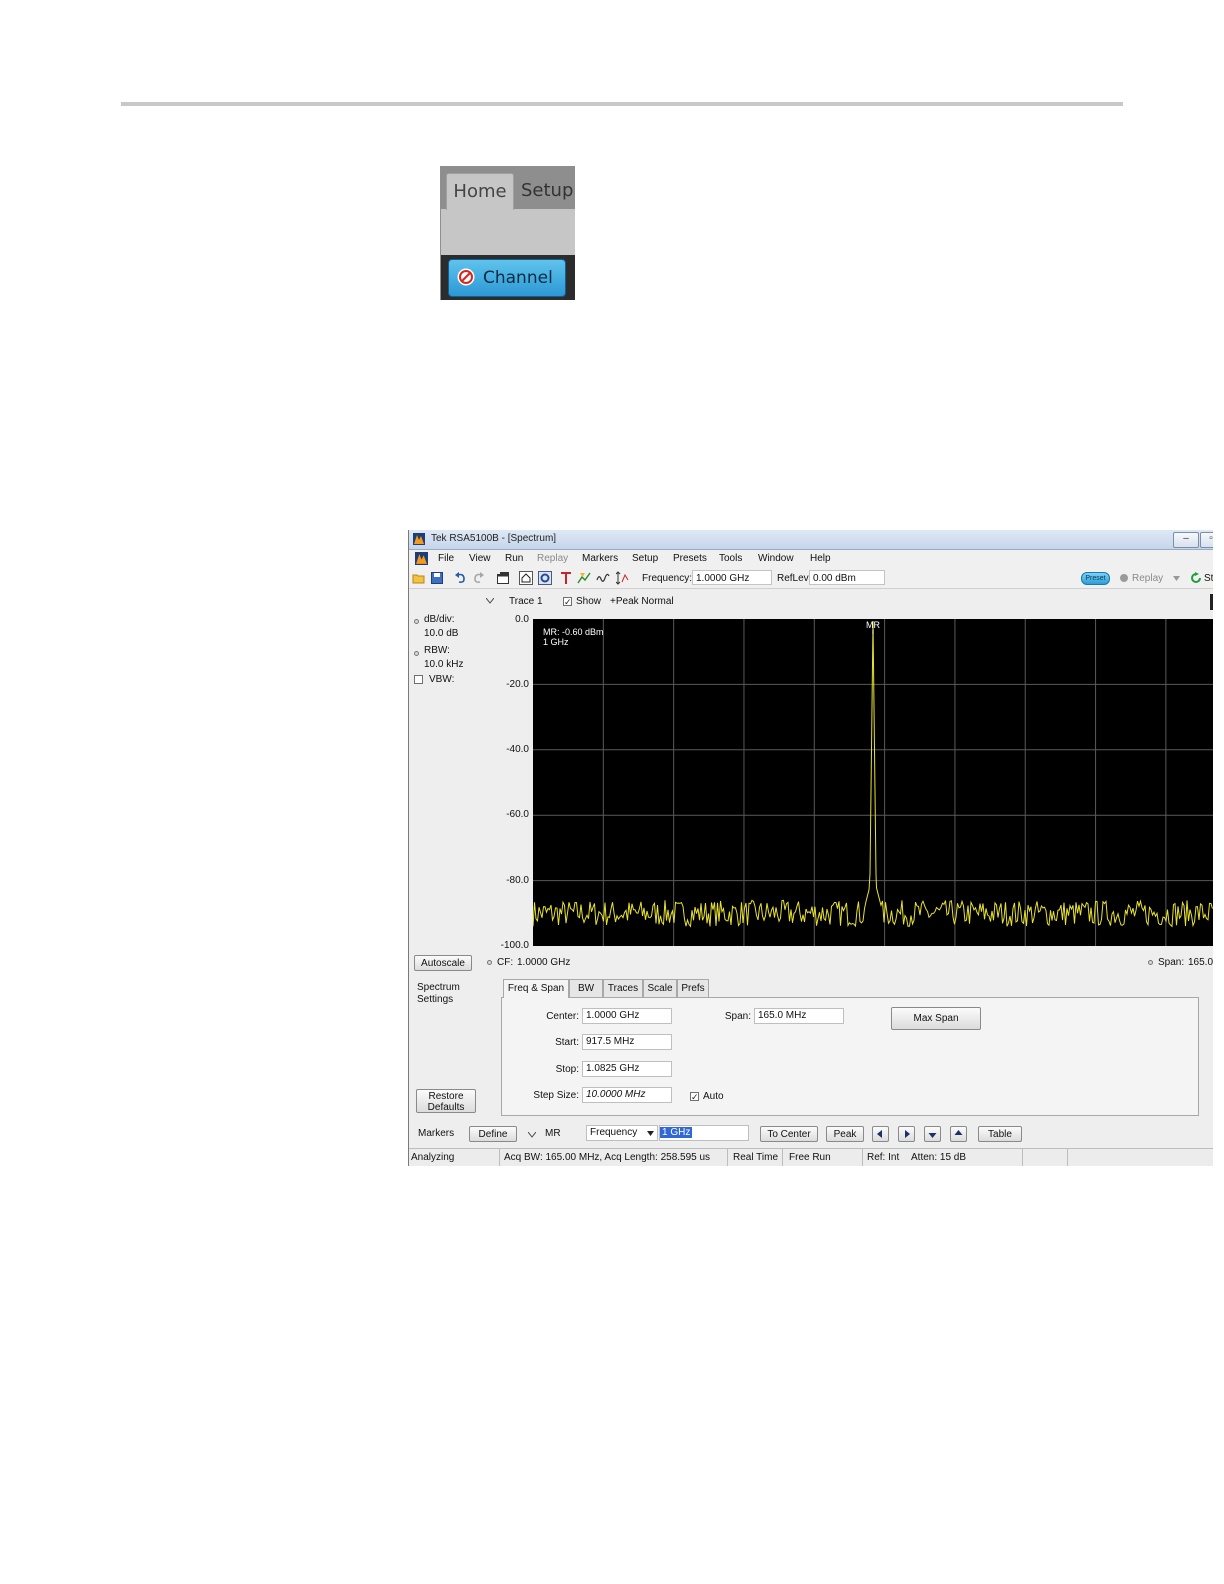 The width and height of the screenshot is (1224, 1584). Describe the element at coordinates (544, 962) in the screenshot. I see `cf-value: 1.0000 GHz` at that location.